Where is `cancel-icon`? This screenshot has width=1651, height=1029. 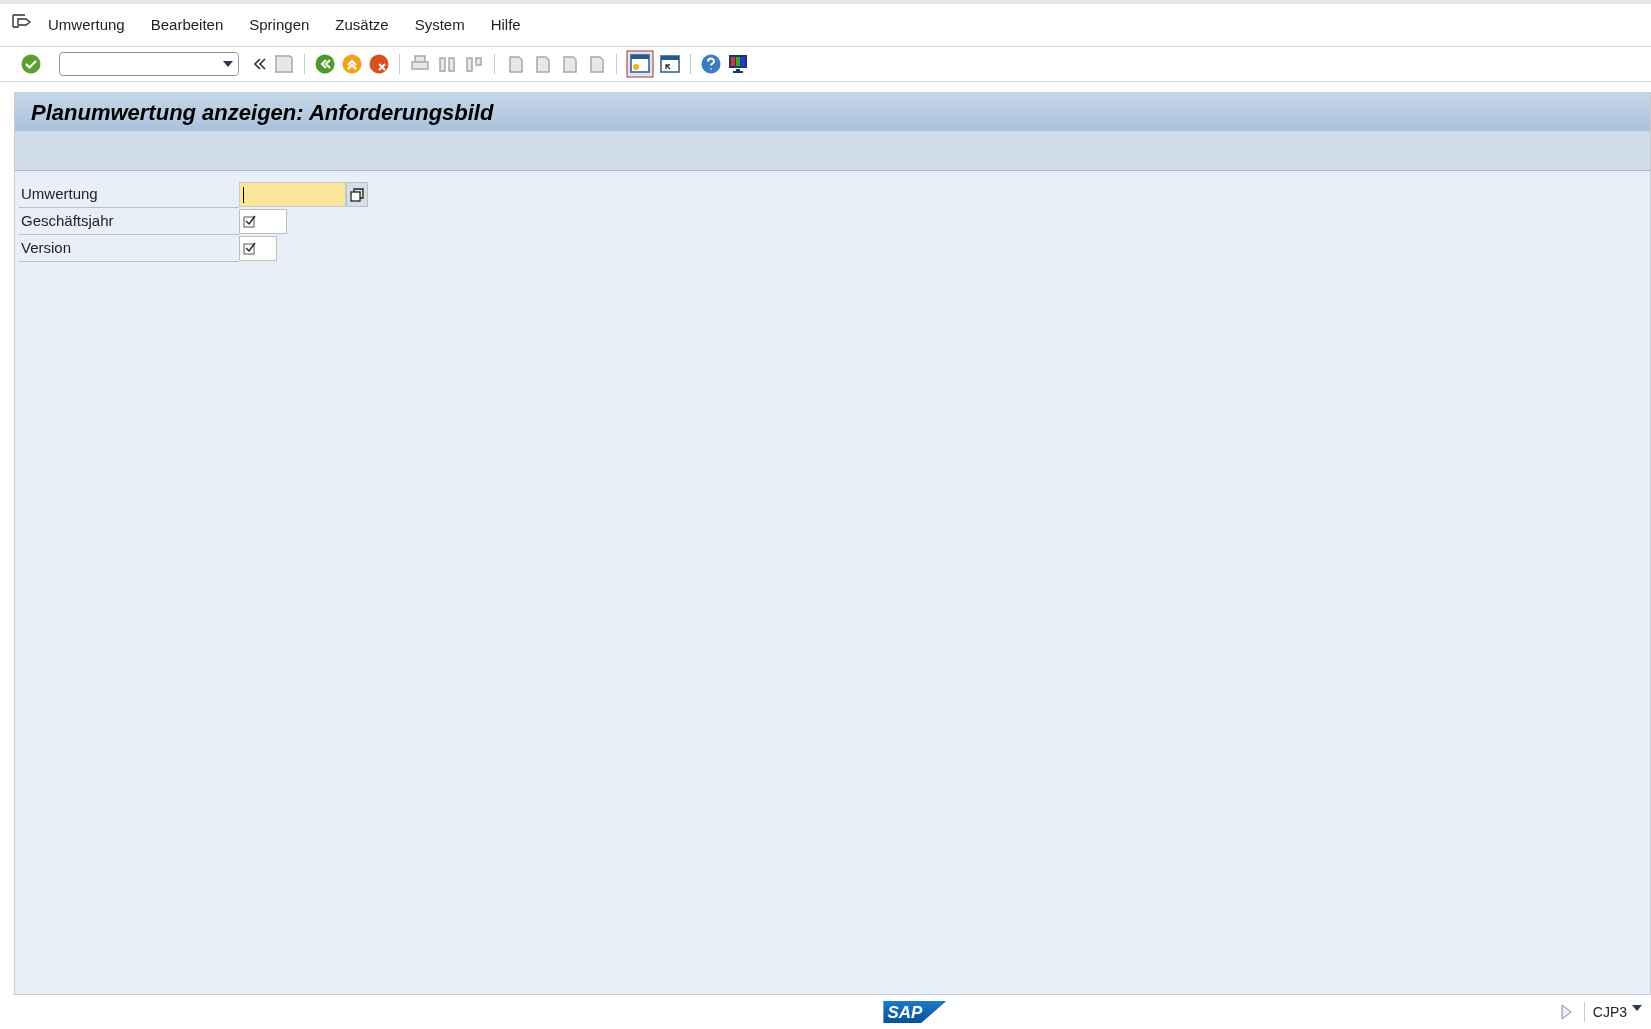 cancel-icon is located at coordinates (379, 64).